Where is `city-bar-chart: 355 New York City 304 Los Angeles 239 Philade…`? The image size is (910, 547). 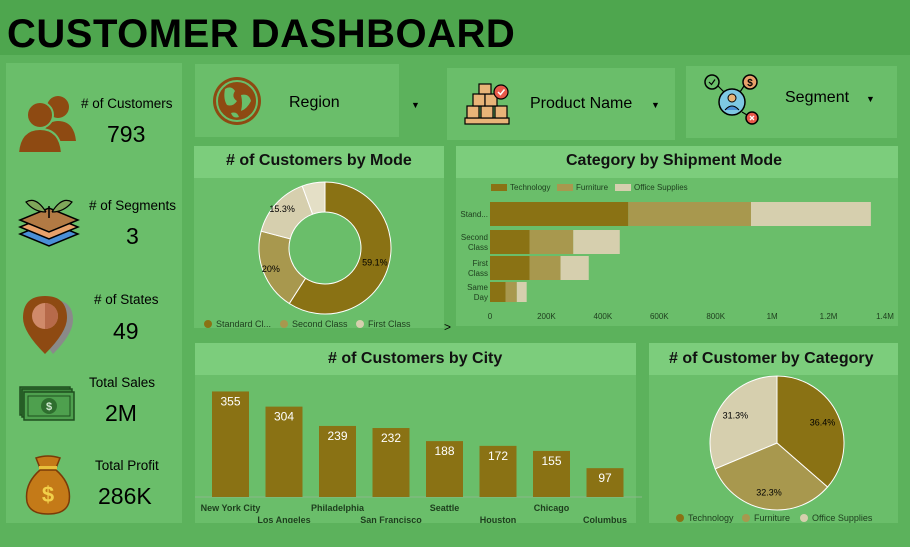 city-bar-chart: 355 New York City 304 Los Angeles 239 Philade… is located at coordinates (418, 457).